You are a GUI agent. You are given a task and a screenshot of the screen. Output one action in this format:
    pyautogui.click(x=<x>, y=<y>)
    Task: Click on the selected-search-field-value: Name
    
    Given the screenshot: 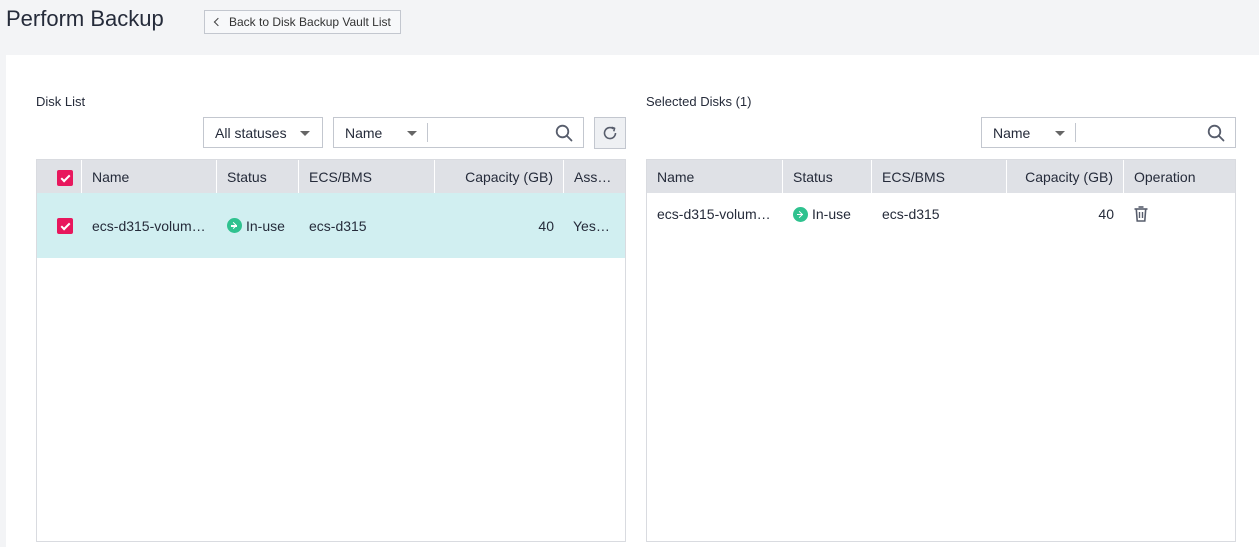 What is the action you would take?
    pyautogui.click(x=1012, y=132)
    